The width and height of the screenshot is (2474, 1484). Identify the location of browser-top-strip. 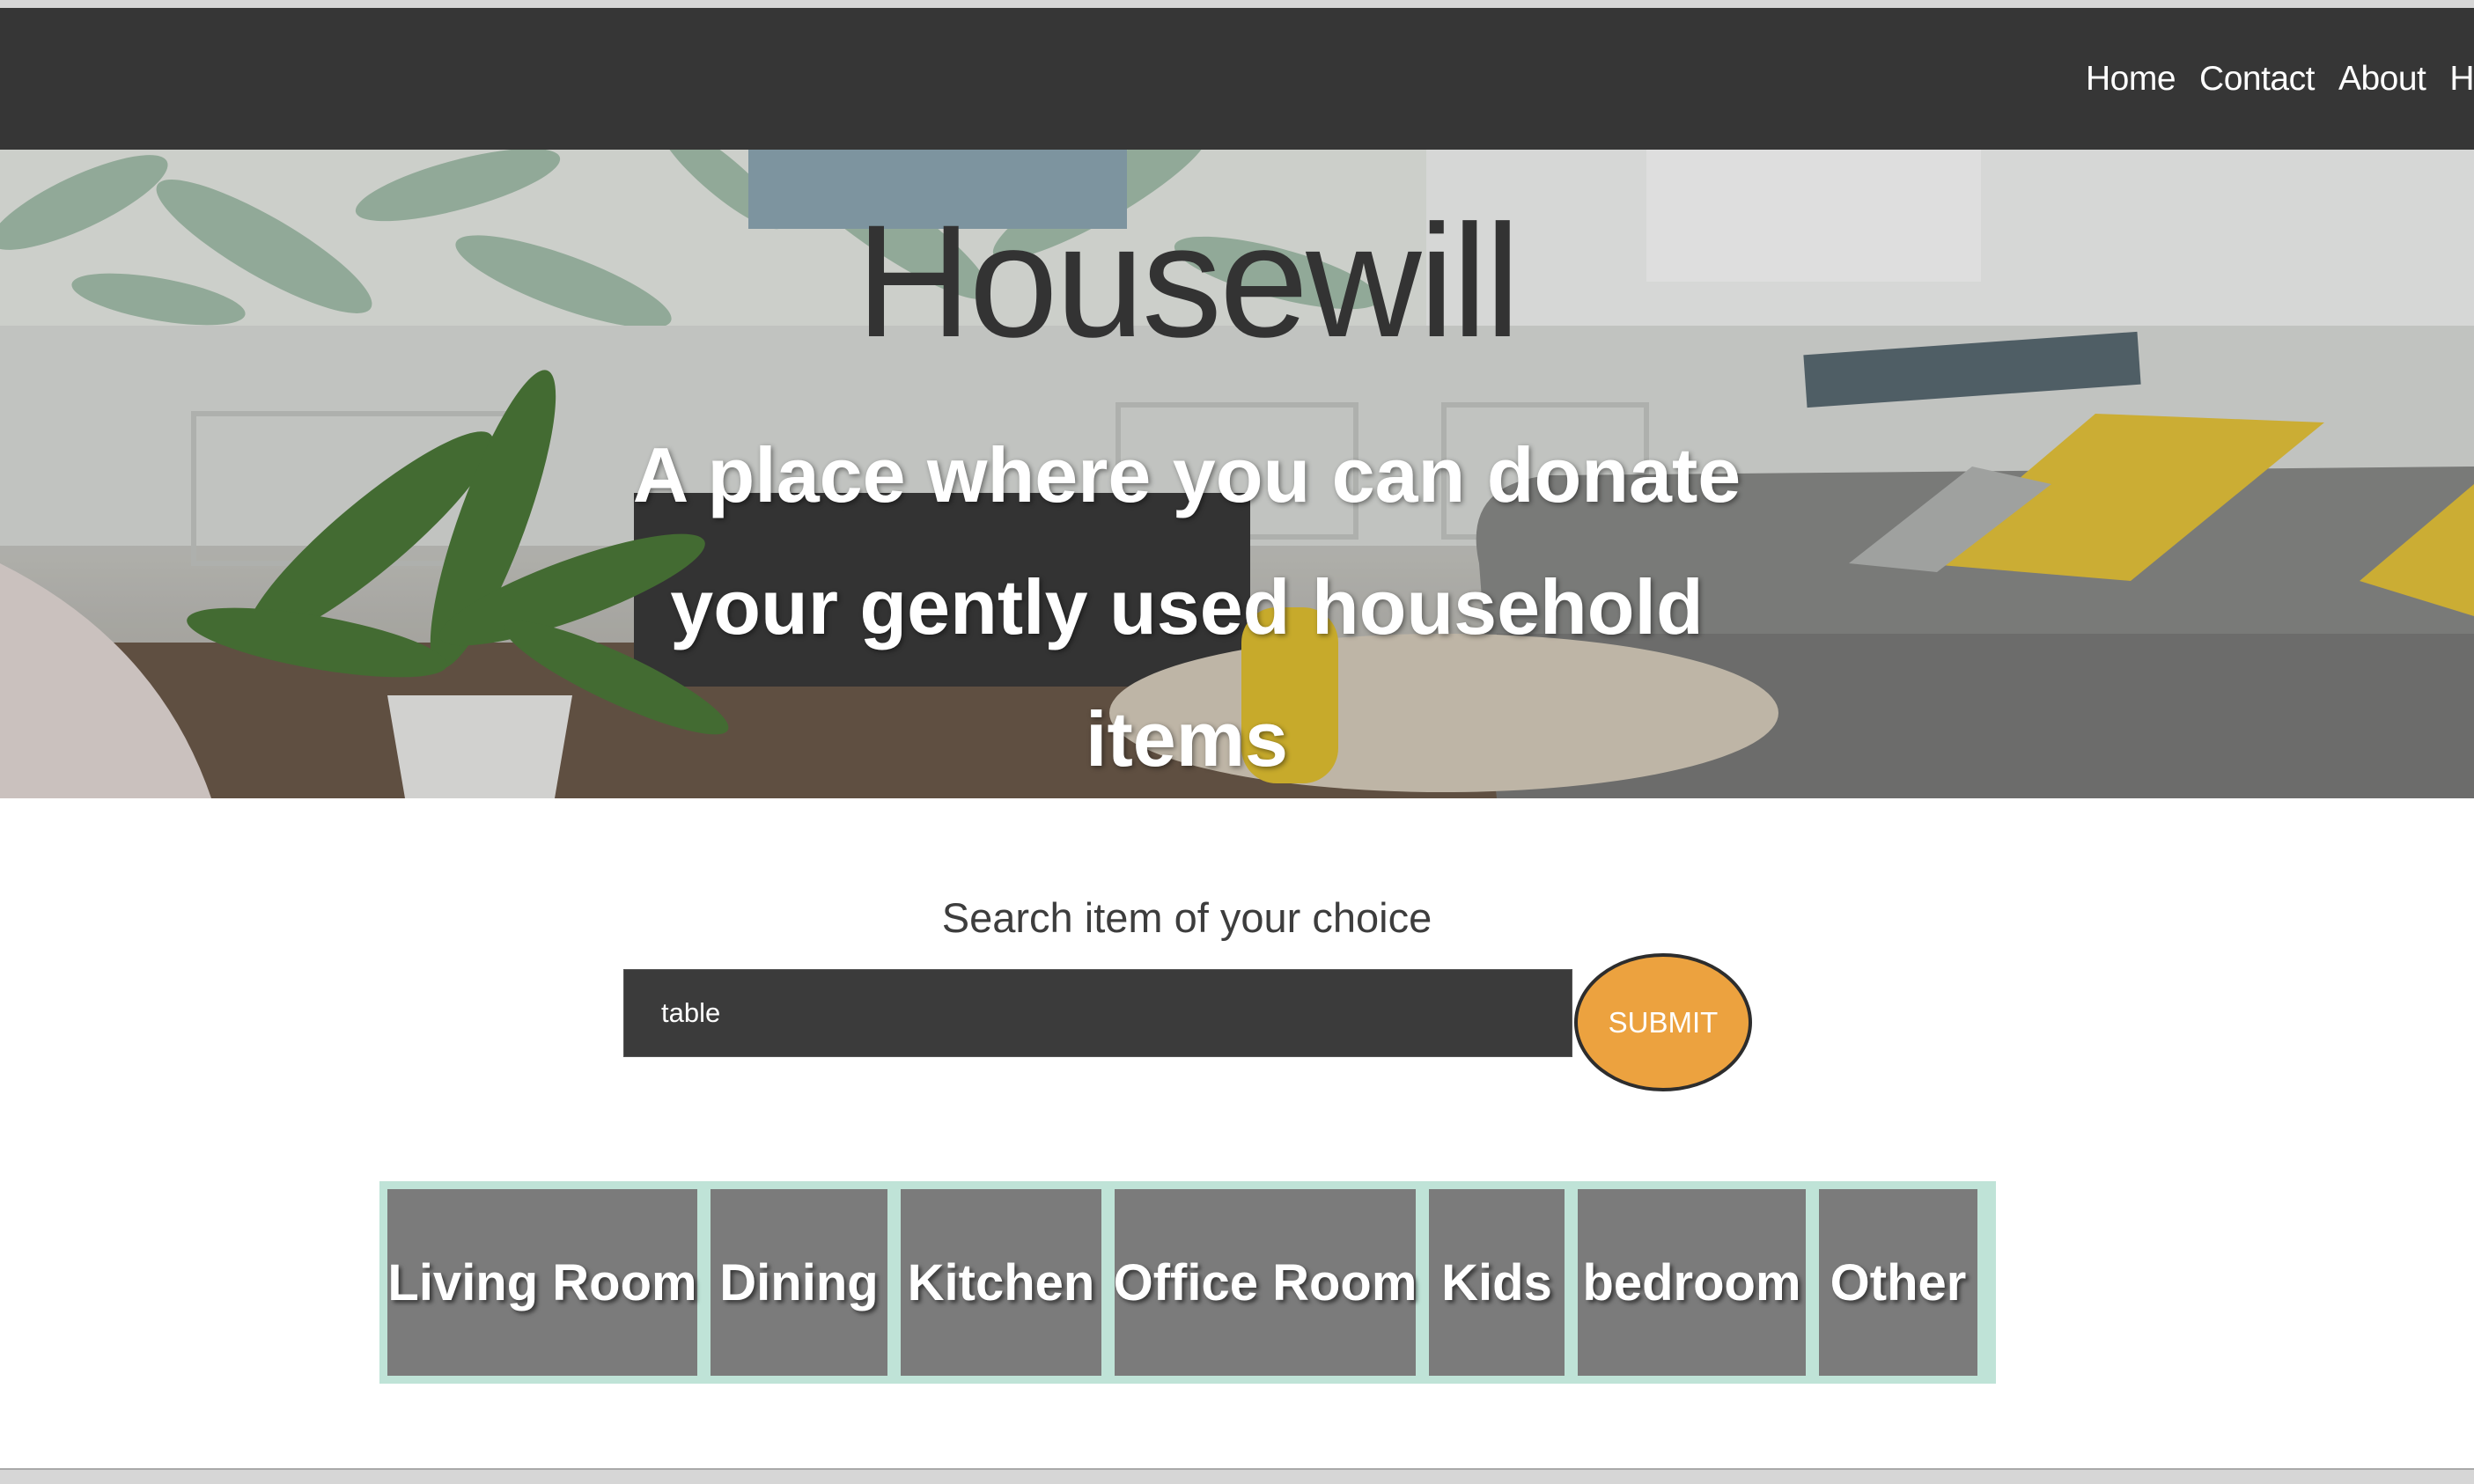
(1237, 4).